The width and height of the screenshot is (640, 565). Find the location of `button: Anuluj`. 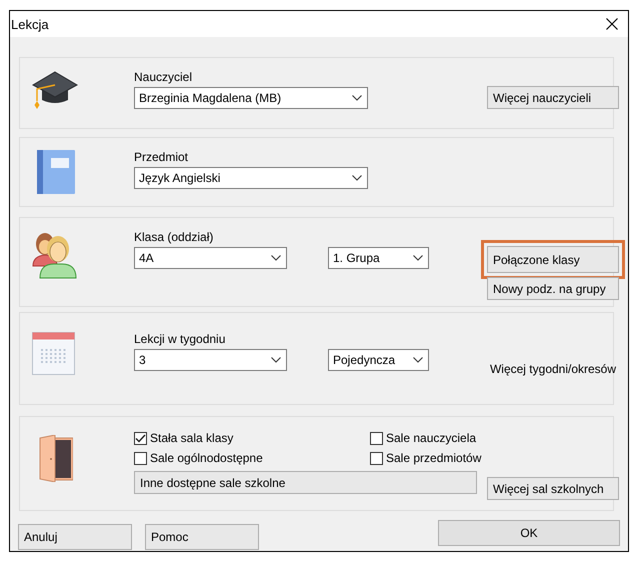

button: Anuluj is located at coordinates (75, 537).